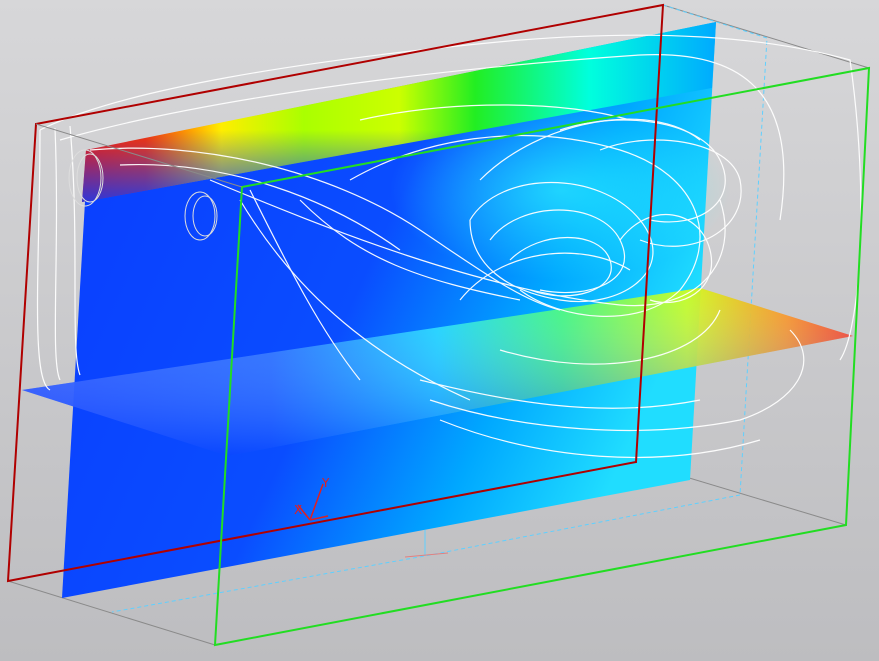 The image size is (879, 661). I want to click on axis-y-label: Y, so click(325, 483).